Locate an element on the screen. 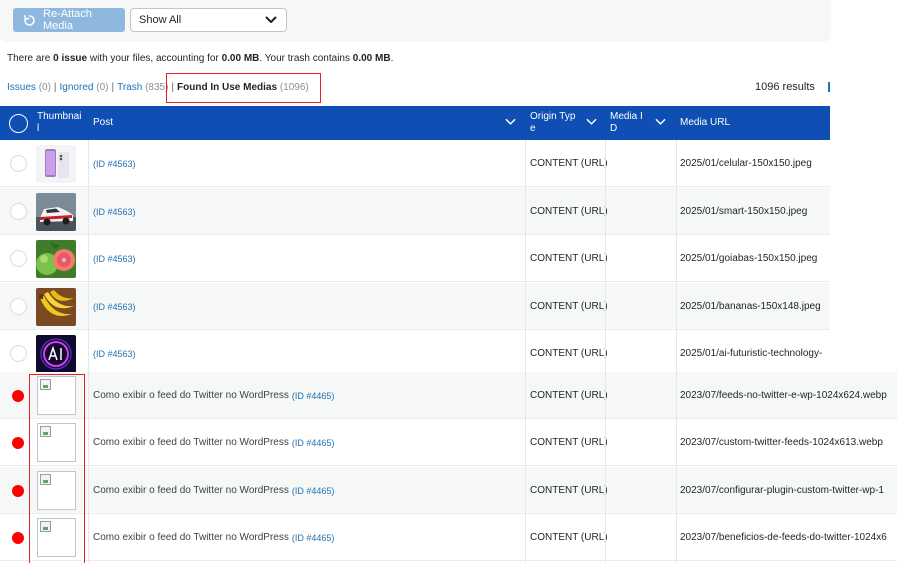 This screenshot has height=563, width=897. tab-ignored: Ignored (0) is located at coordinates (84, 87).